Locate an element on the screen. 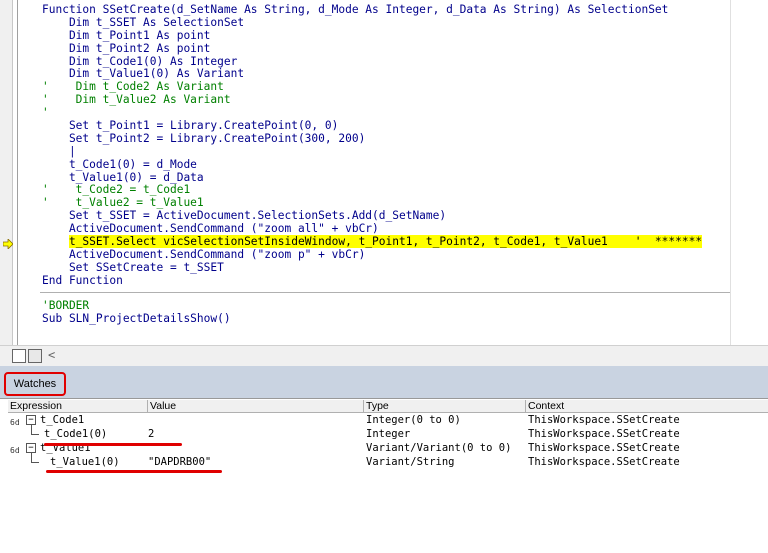  execution-point-arrow-icon is located at coordinates (8, 244).